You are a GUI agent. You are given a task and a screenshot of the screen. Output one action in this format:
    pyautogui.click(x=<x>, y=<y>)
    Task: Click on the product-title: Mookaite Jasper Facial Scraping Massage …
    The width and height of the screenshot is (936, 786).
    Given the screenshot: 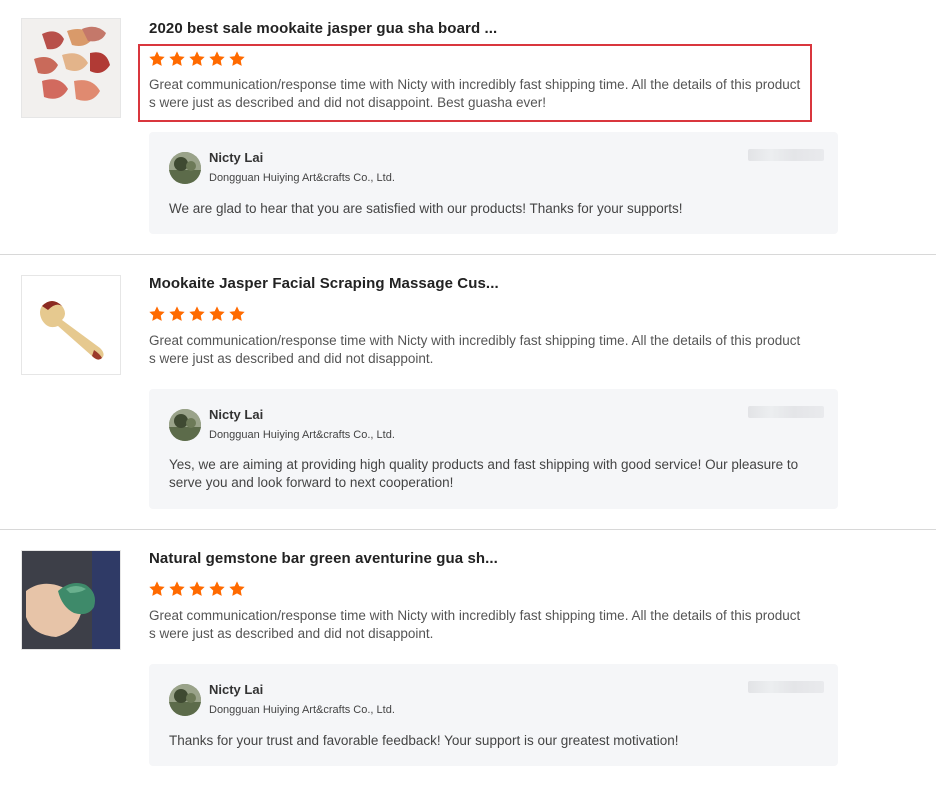 What is the action you would take?
    pyautogui.click(x=324, y=283)
    